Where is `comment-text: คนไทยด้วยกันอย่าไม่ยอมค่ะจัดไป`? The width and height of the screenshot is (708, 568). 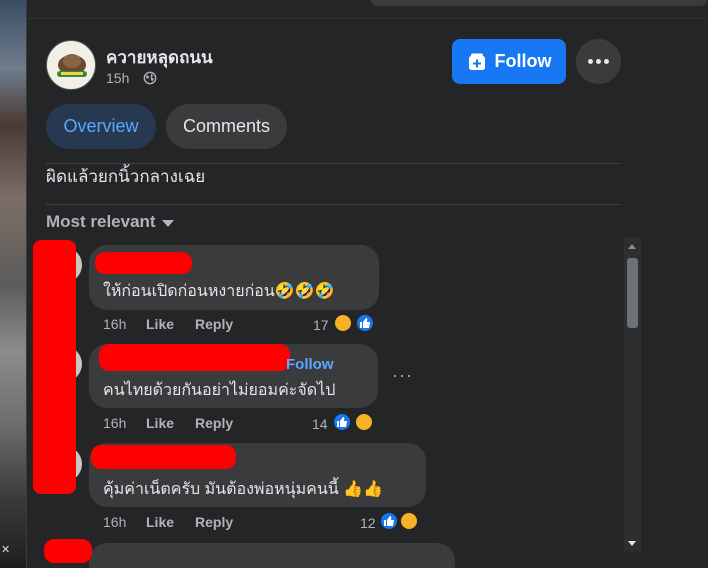 comment-text: คนไทยด้วยกันอย่าไม่ยอมค่ะจัดไป is located at coordinates (219, 390).